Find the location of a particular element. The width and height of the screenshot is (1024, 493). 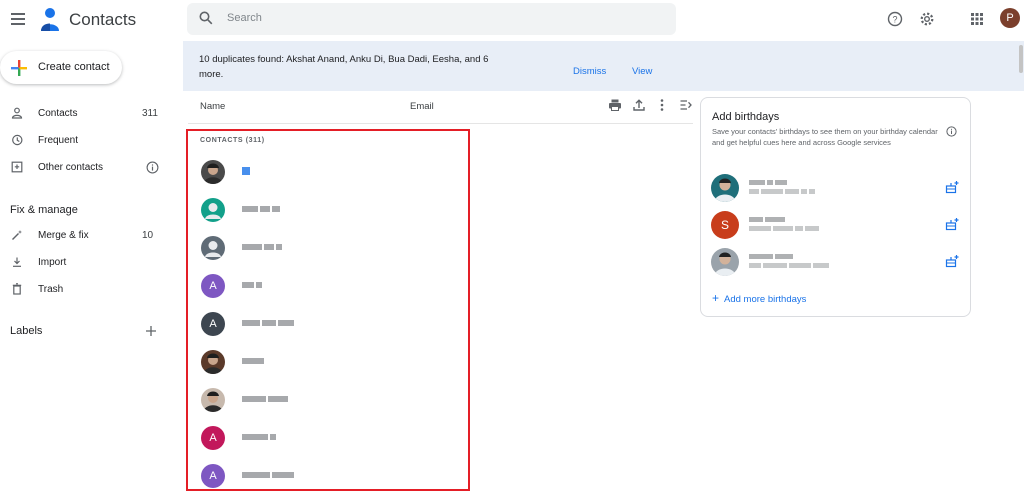

sidebar-item-trash: Trash is located at coordinates (87, 290).